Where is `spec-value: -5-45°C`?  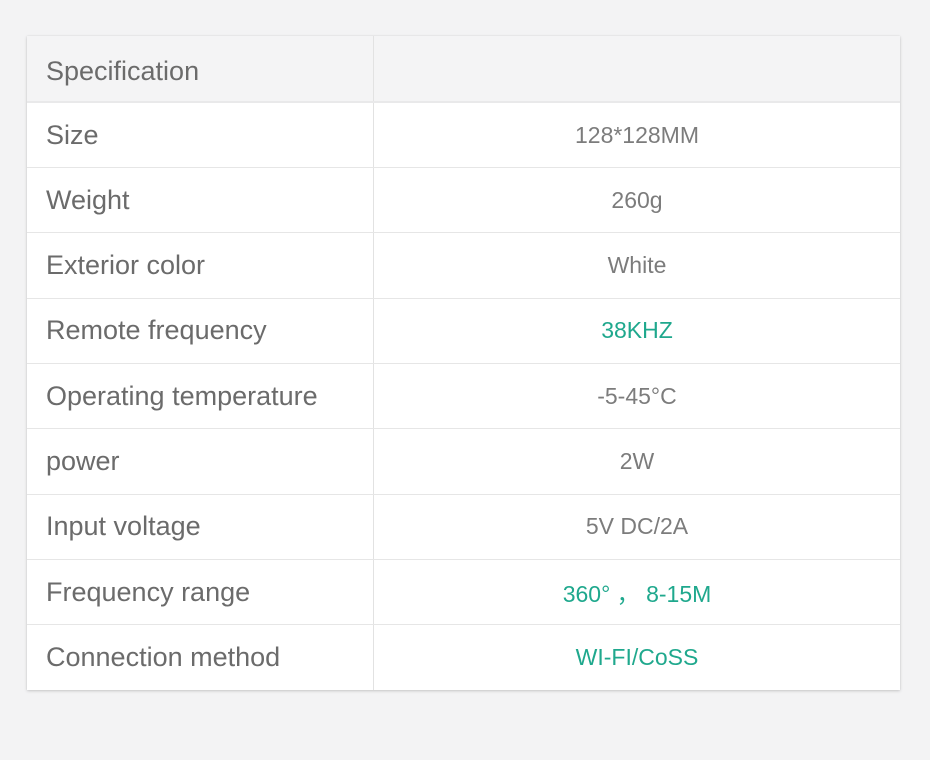 spec-value: -5-45°C is located at coordinates (636, 396).